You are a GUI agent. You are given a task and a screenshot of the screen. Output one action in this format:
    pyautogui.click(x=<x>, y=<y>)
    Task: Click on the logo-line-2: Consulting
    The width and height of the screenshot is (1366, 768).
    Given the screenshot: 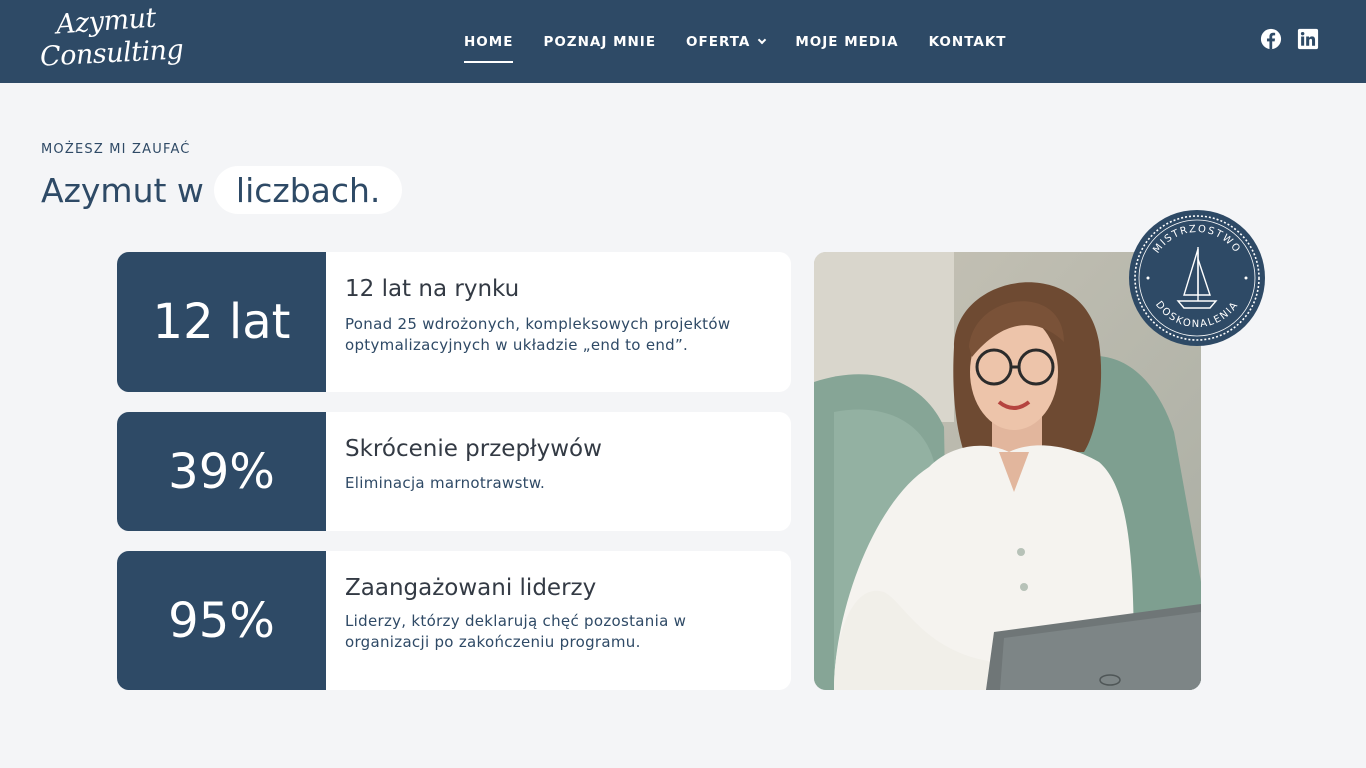 What is the action you would take?
    pyautogui.click(x=112, y=53)
    